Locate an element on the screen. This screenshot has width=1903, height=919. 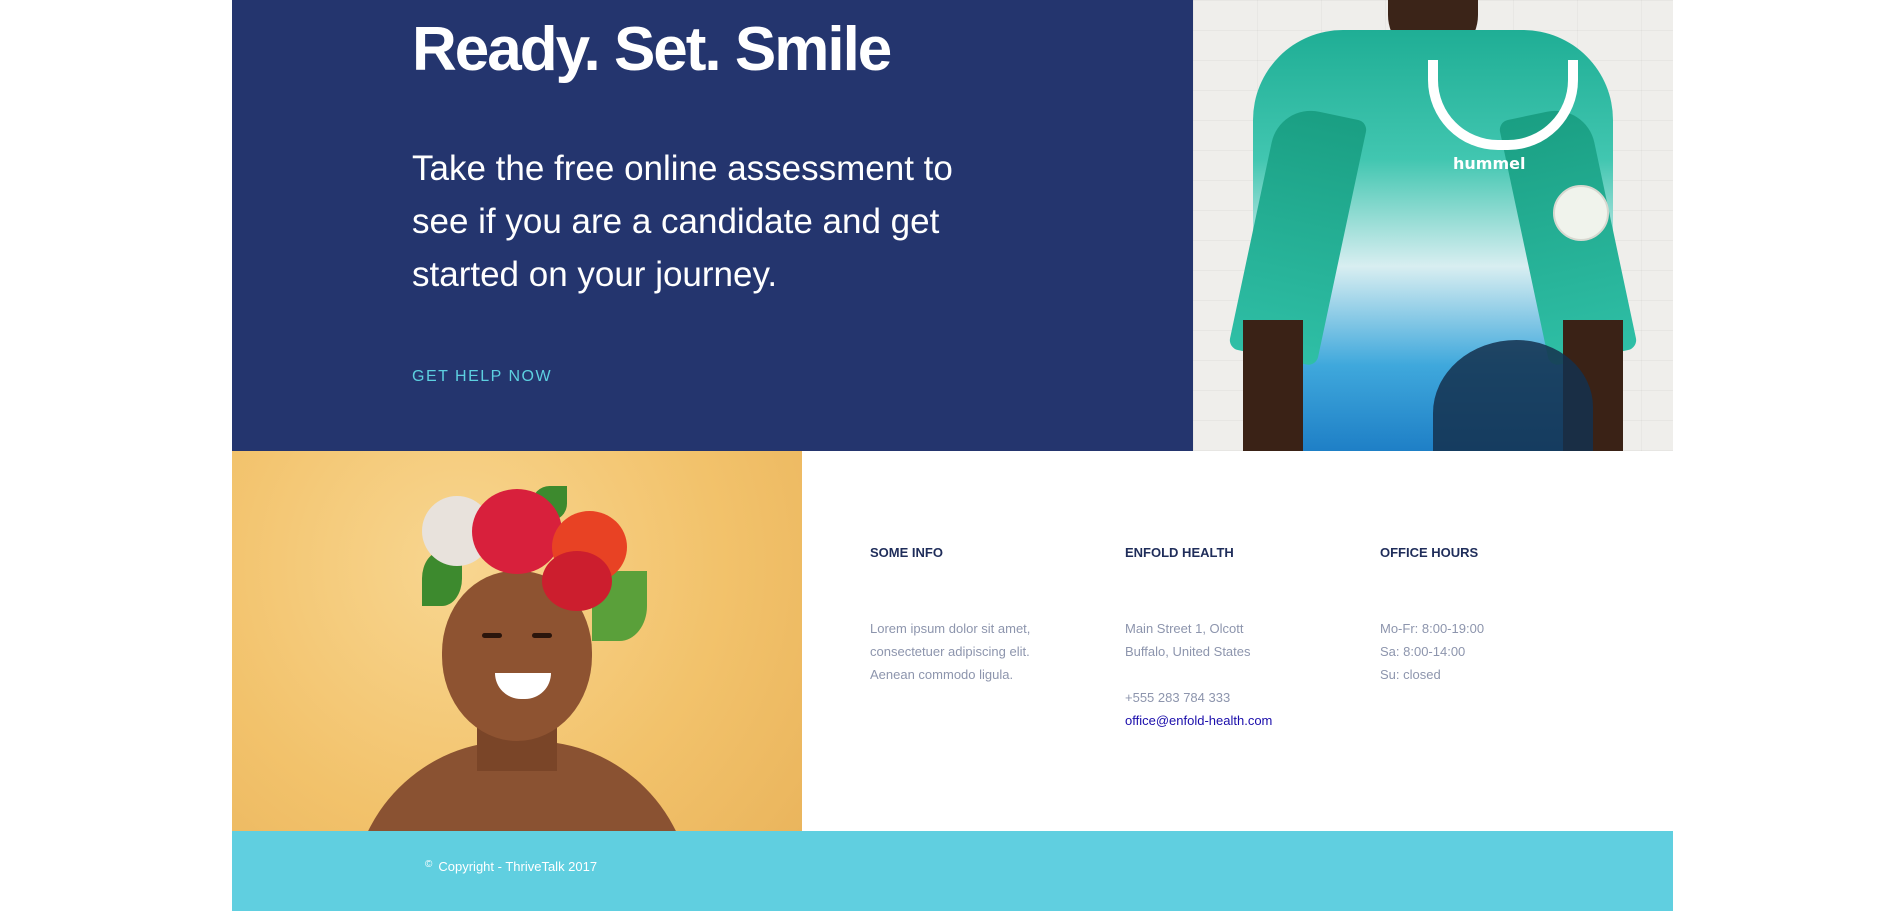
hours-line: Su: closed is located at coordinates (1410, 674).